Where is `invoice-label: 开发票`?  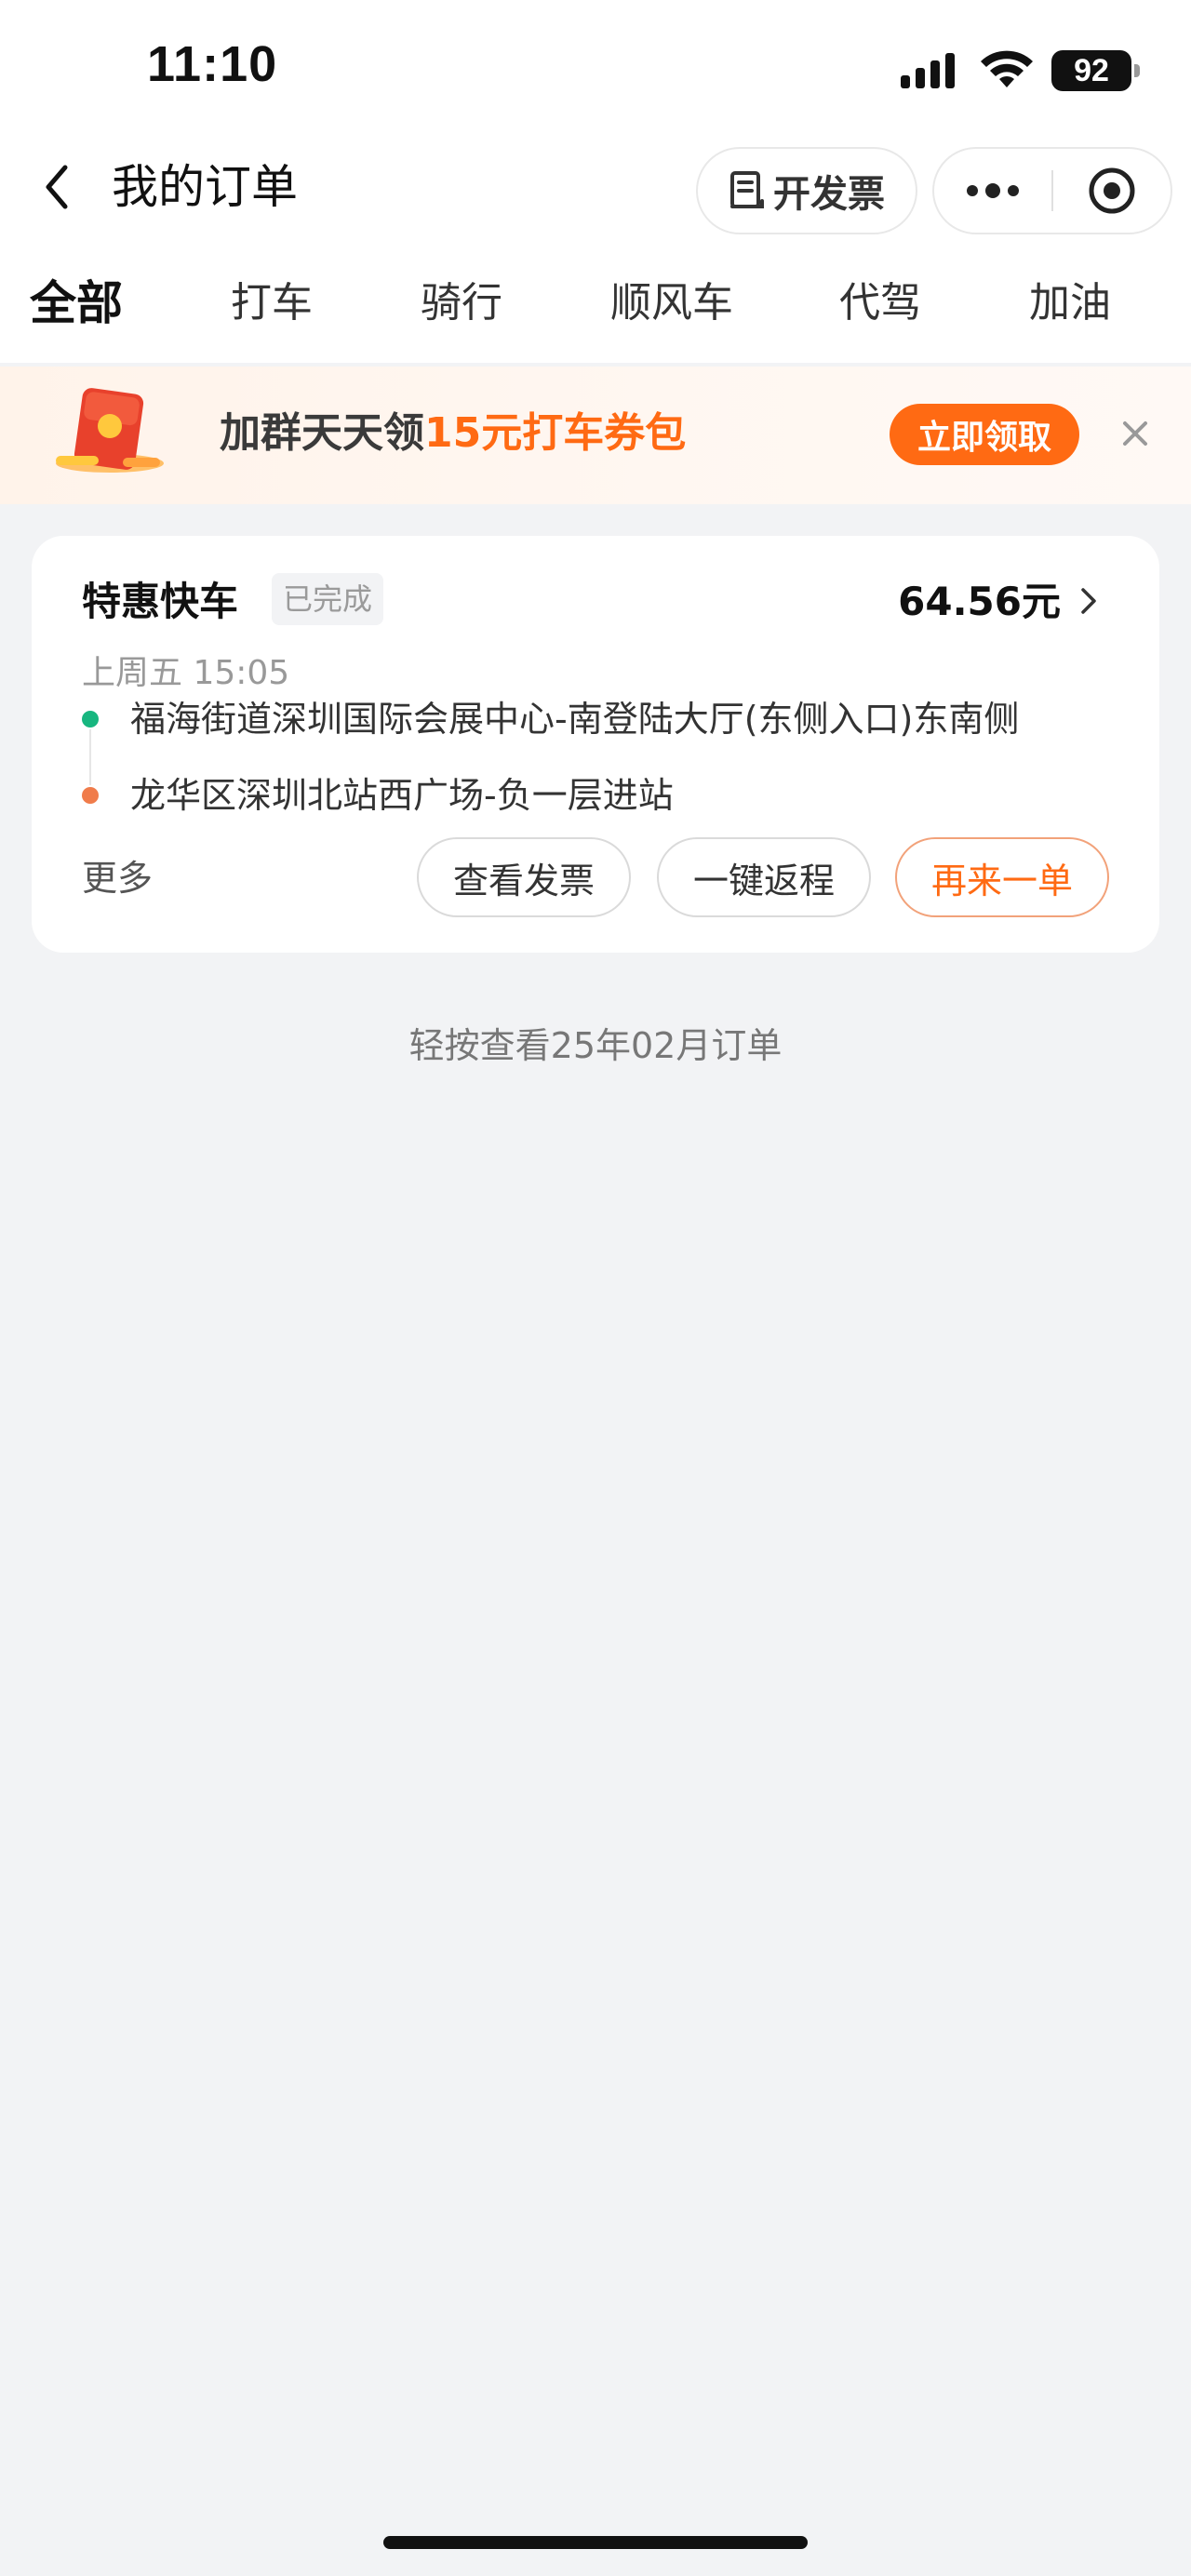
invoice-label: 开发票 is located at coordinates (829, 194).